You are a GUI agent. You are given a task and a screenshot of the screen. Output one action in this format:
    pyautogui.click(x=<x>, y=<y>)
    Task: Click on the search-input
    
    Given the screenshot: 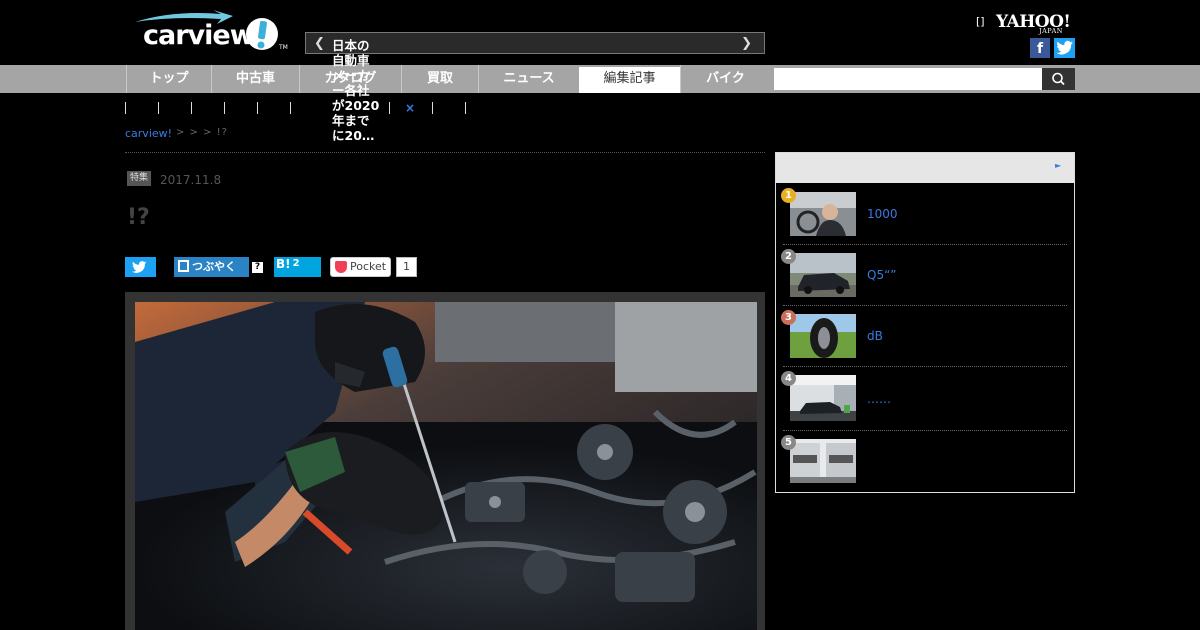 What is the action you would take?
    pyautogui.click(x=908, y=79)
    